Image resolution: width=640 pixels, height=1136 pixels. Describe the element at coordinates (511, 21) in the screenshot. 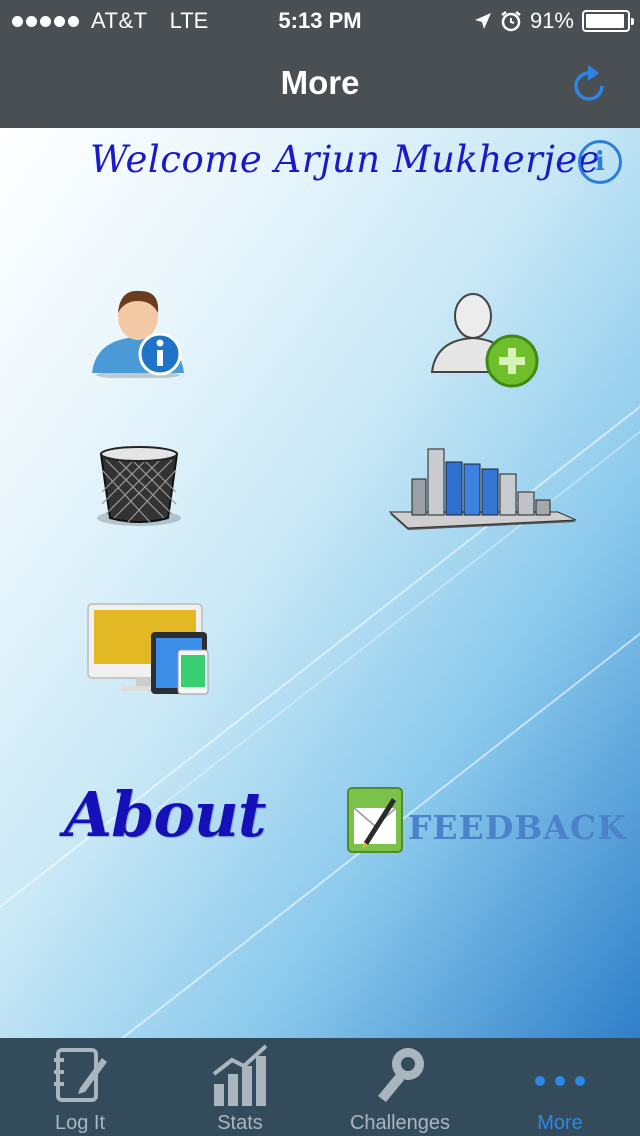

I see `alarm-icon` at that location.